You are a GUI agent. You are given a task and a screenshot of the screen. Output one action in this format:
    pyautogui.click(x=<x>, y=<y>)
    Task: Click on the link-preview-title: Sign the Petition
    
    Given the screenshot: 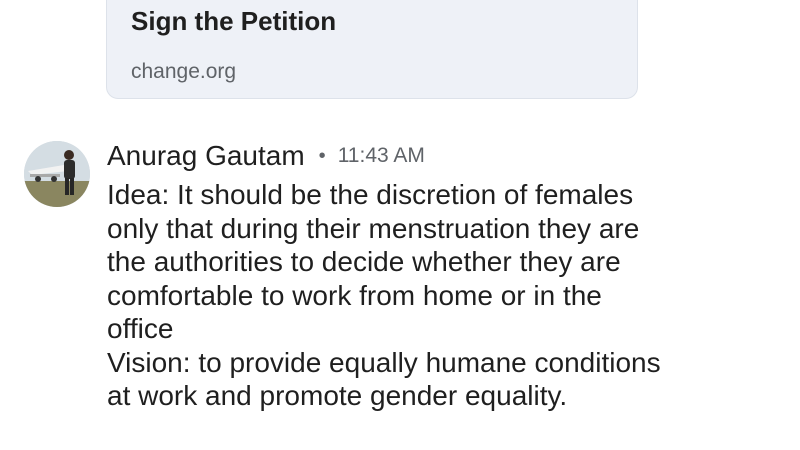 What is the action you would take?
    pyautogui.click(x=233, y=21)
    